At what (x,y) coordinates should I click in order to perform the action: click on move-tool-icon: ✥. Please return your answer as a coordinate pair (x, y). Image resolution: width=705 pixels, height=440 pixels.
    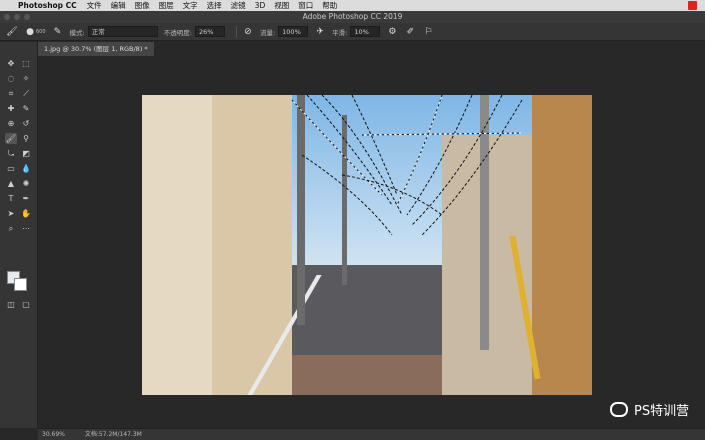
    Looking at the image, I should click on (11, 63).